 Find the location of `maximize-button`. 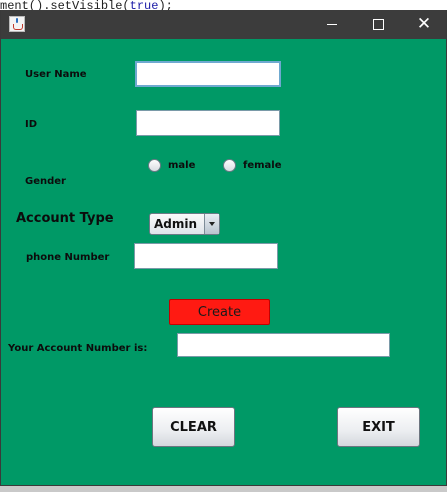

maximize-button is located at coordinates (378, 24).